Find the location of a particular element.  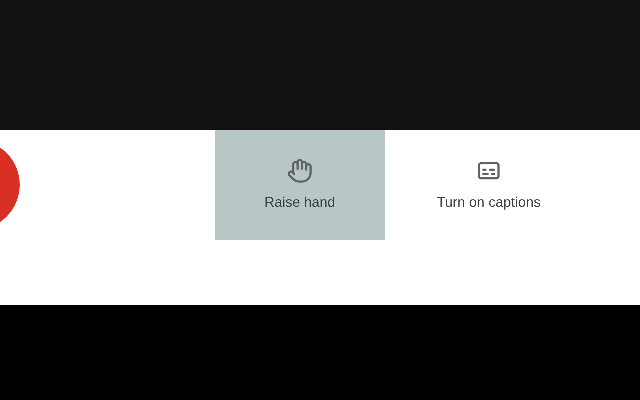

toolbar-button: Raise hand is located at coordinates (300, 185).